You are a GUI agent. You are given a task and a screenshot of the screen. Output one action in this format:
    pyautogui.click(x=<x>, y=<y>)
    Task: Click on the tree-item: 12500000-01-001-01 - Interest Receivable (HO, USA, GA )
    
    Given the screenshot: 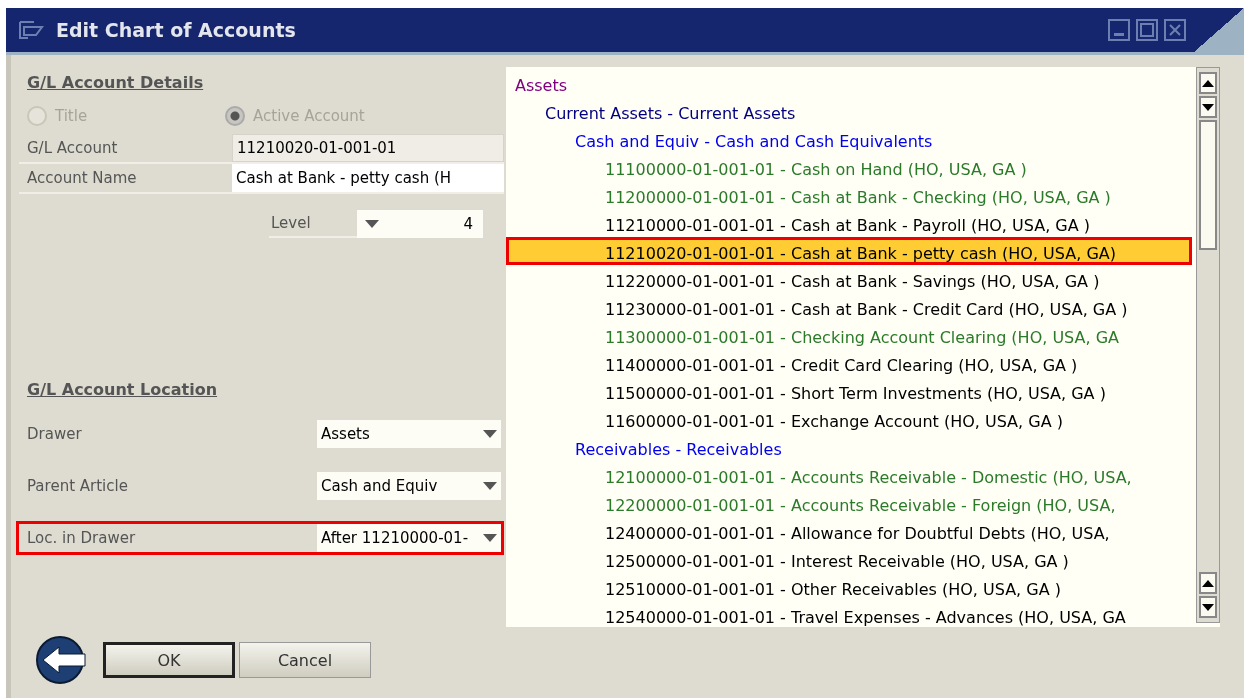 What is the action you would take?
    pyautogui.click(x=837, y=561)
    